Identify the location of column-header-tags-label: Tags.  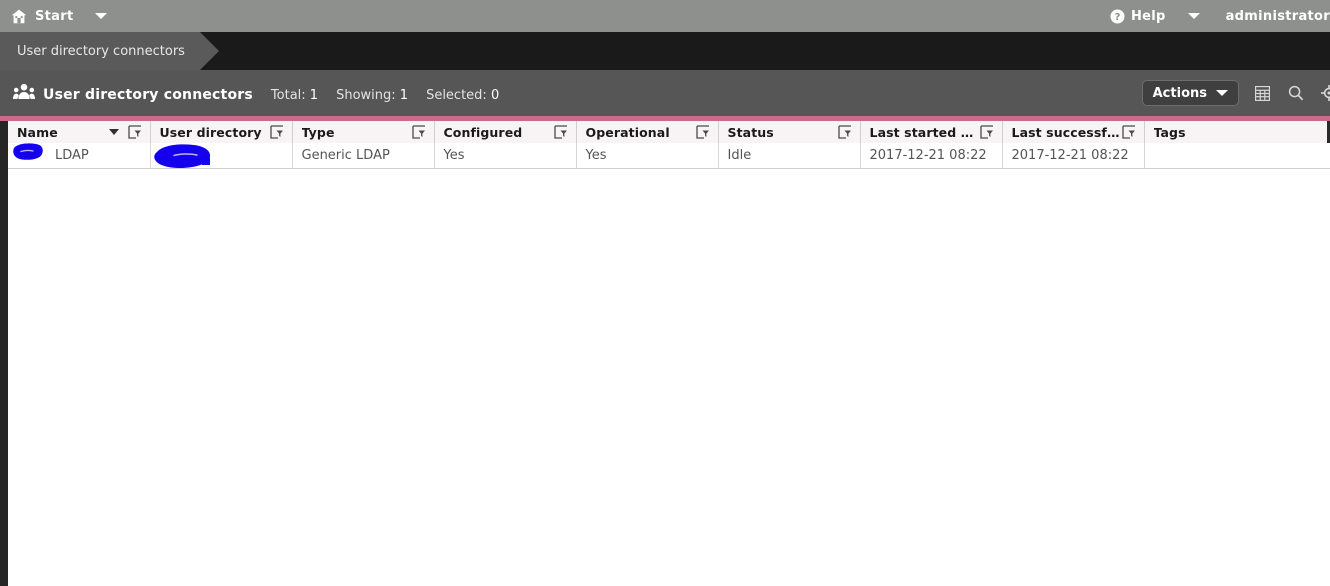
(1169, 132).